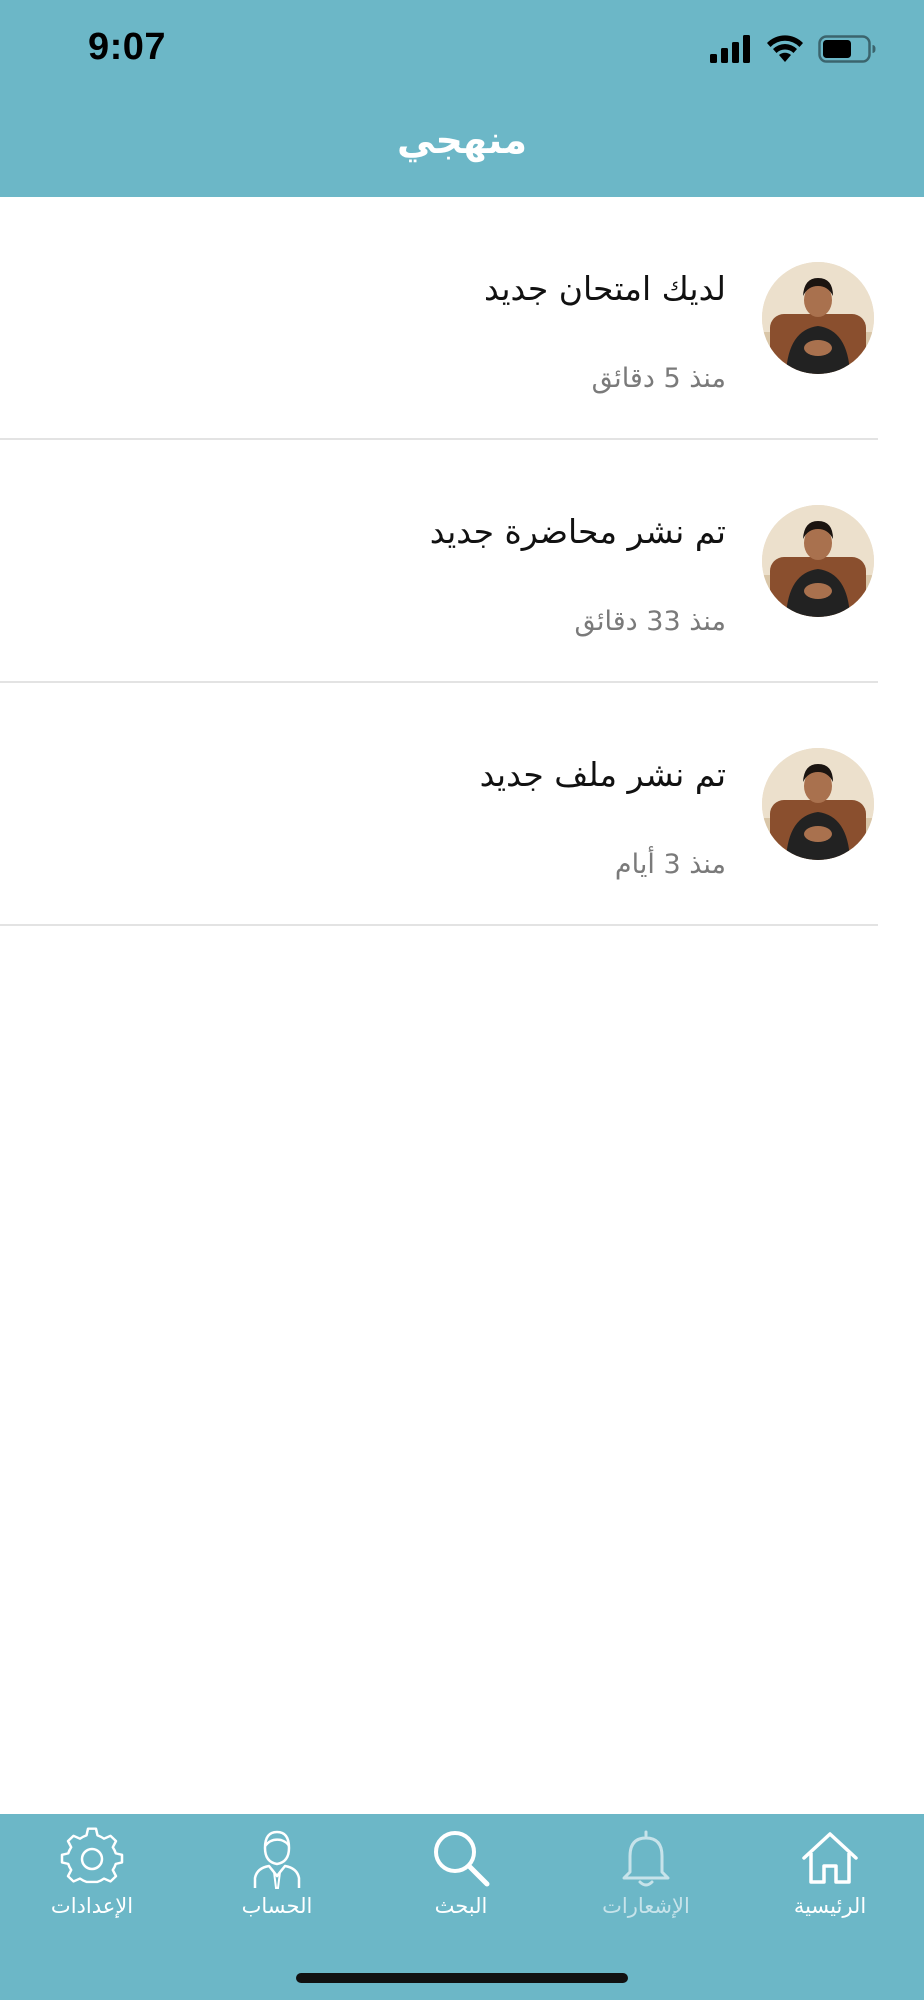  I want to click on tab-label: الإشعارات, so click(646, 1906).